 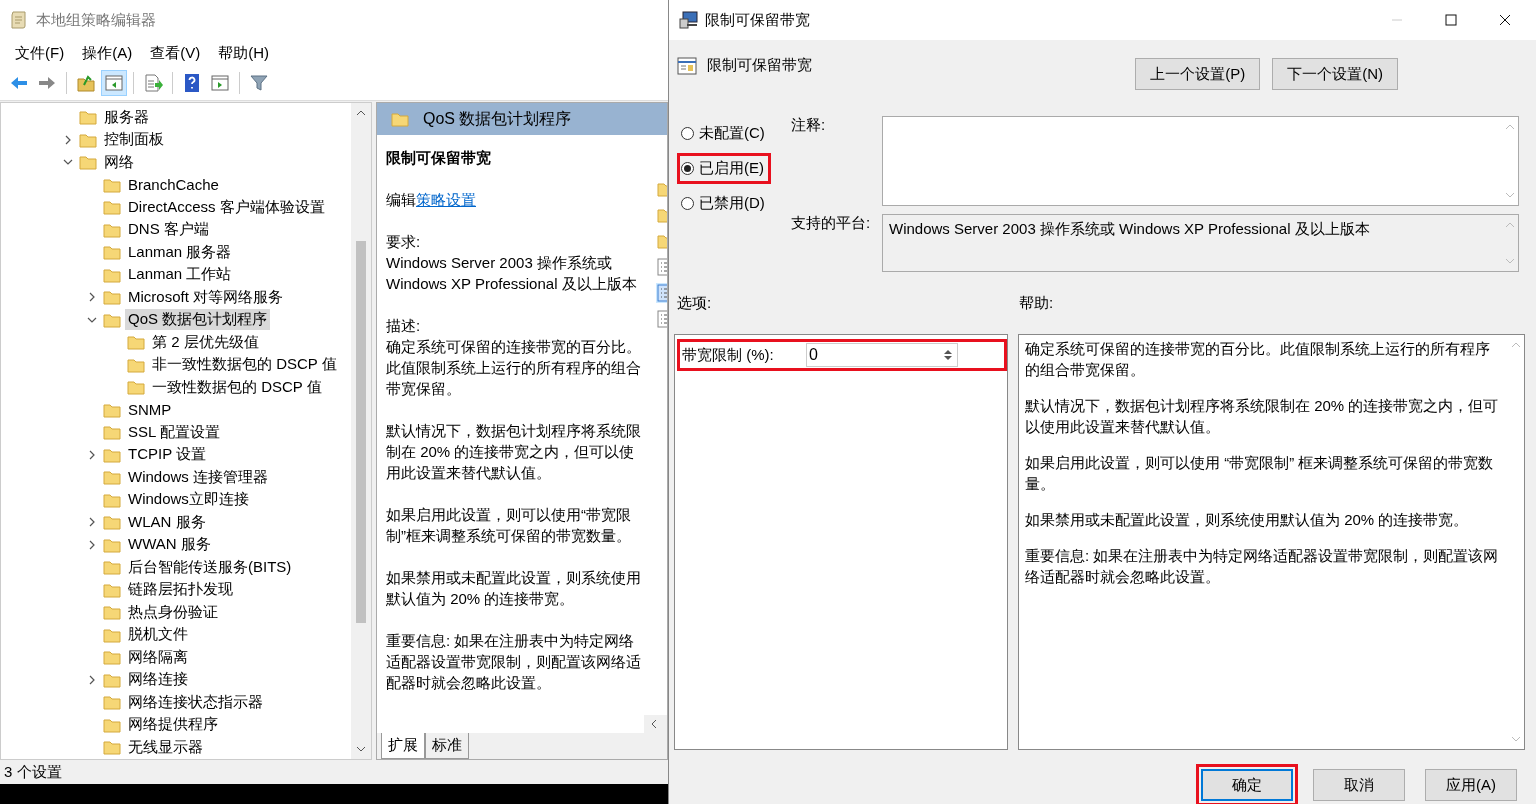 What do you see at coordinates (1200, 161) in the screenshot?
I see `comment-field` at bounding box center [1200, 161].